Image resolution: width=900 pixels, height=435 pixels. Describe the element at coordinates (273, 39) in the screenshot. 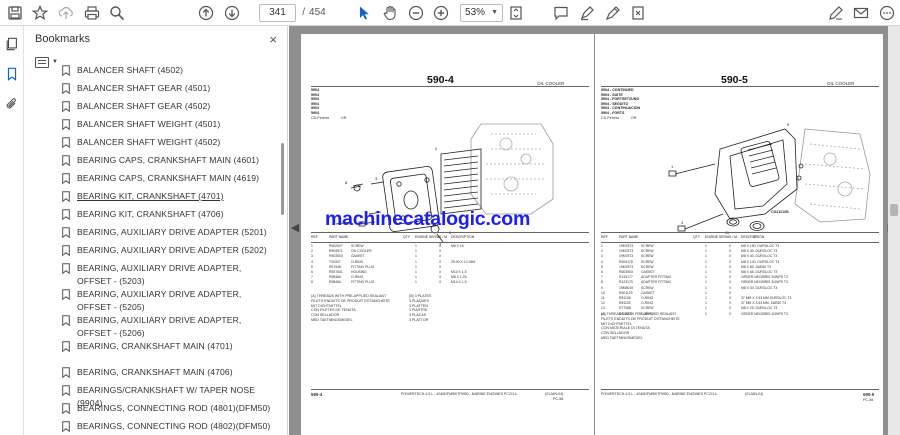

I see `close-icon: ×` at that location.